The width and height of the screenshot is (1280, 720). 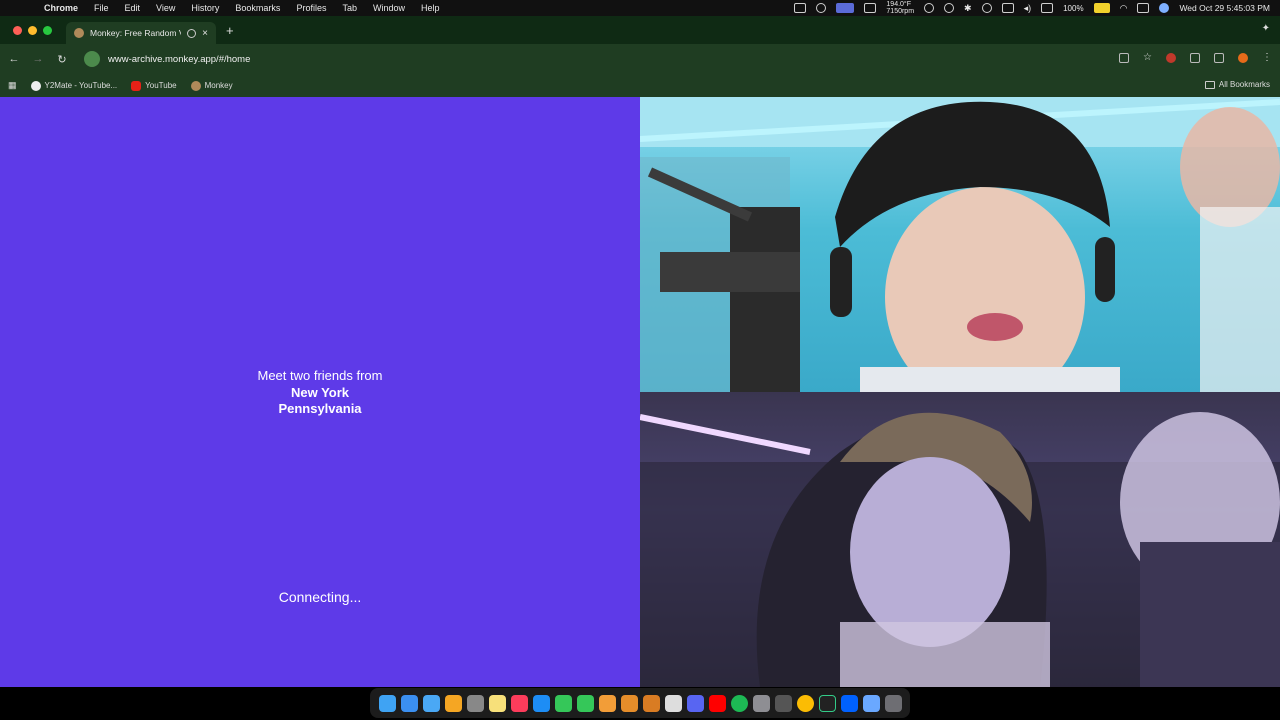 I want to click on more-menu-icon: ⋮, so click(x=1267, y=57).